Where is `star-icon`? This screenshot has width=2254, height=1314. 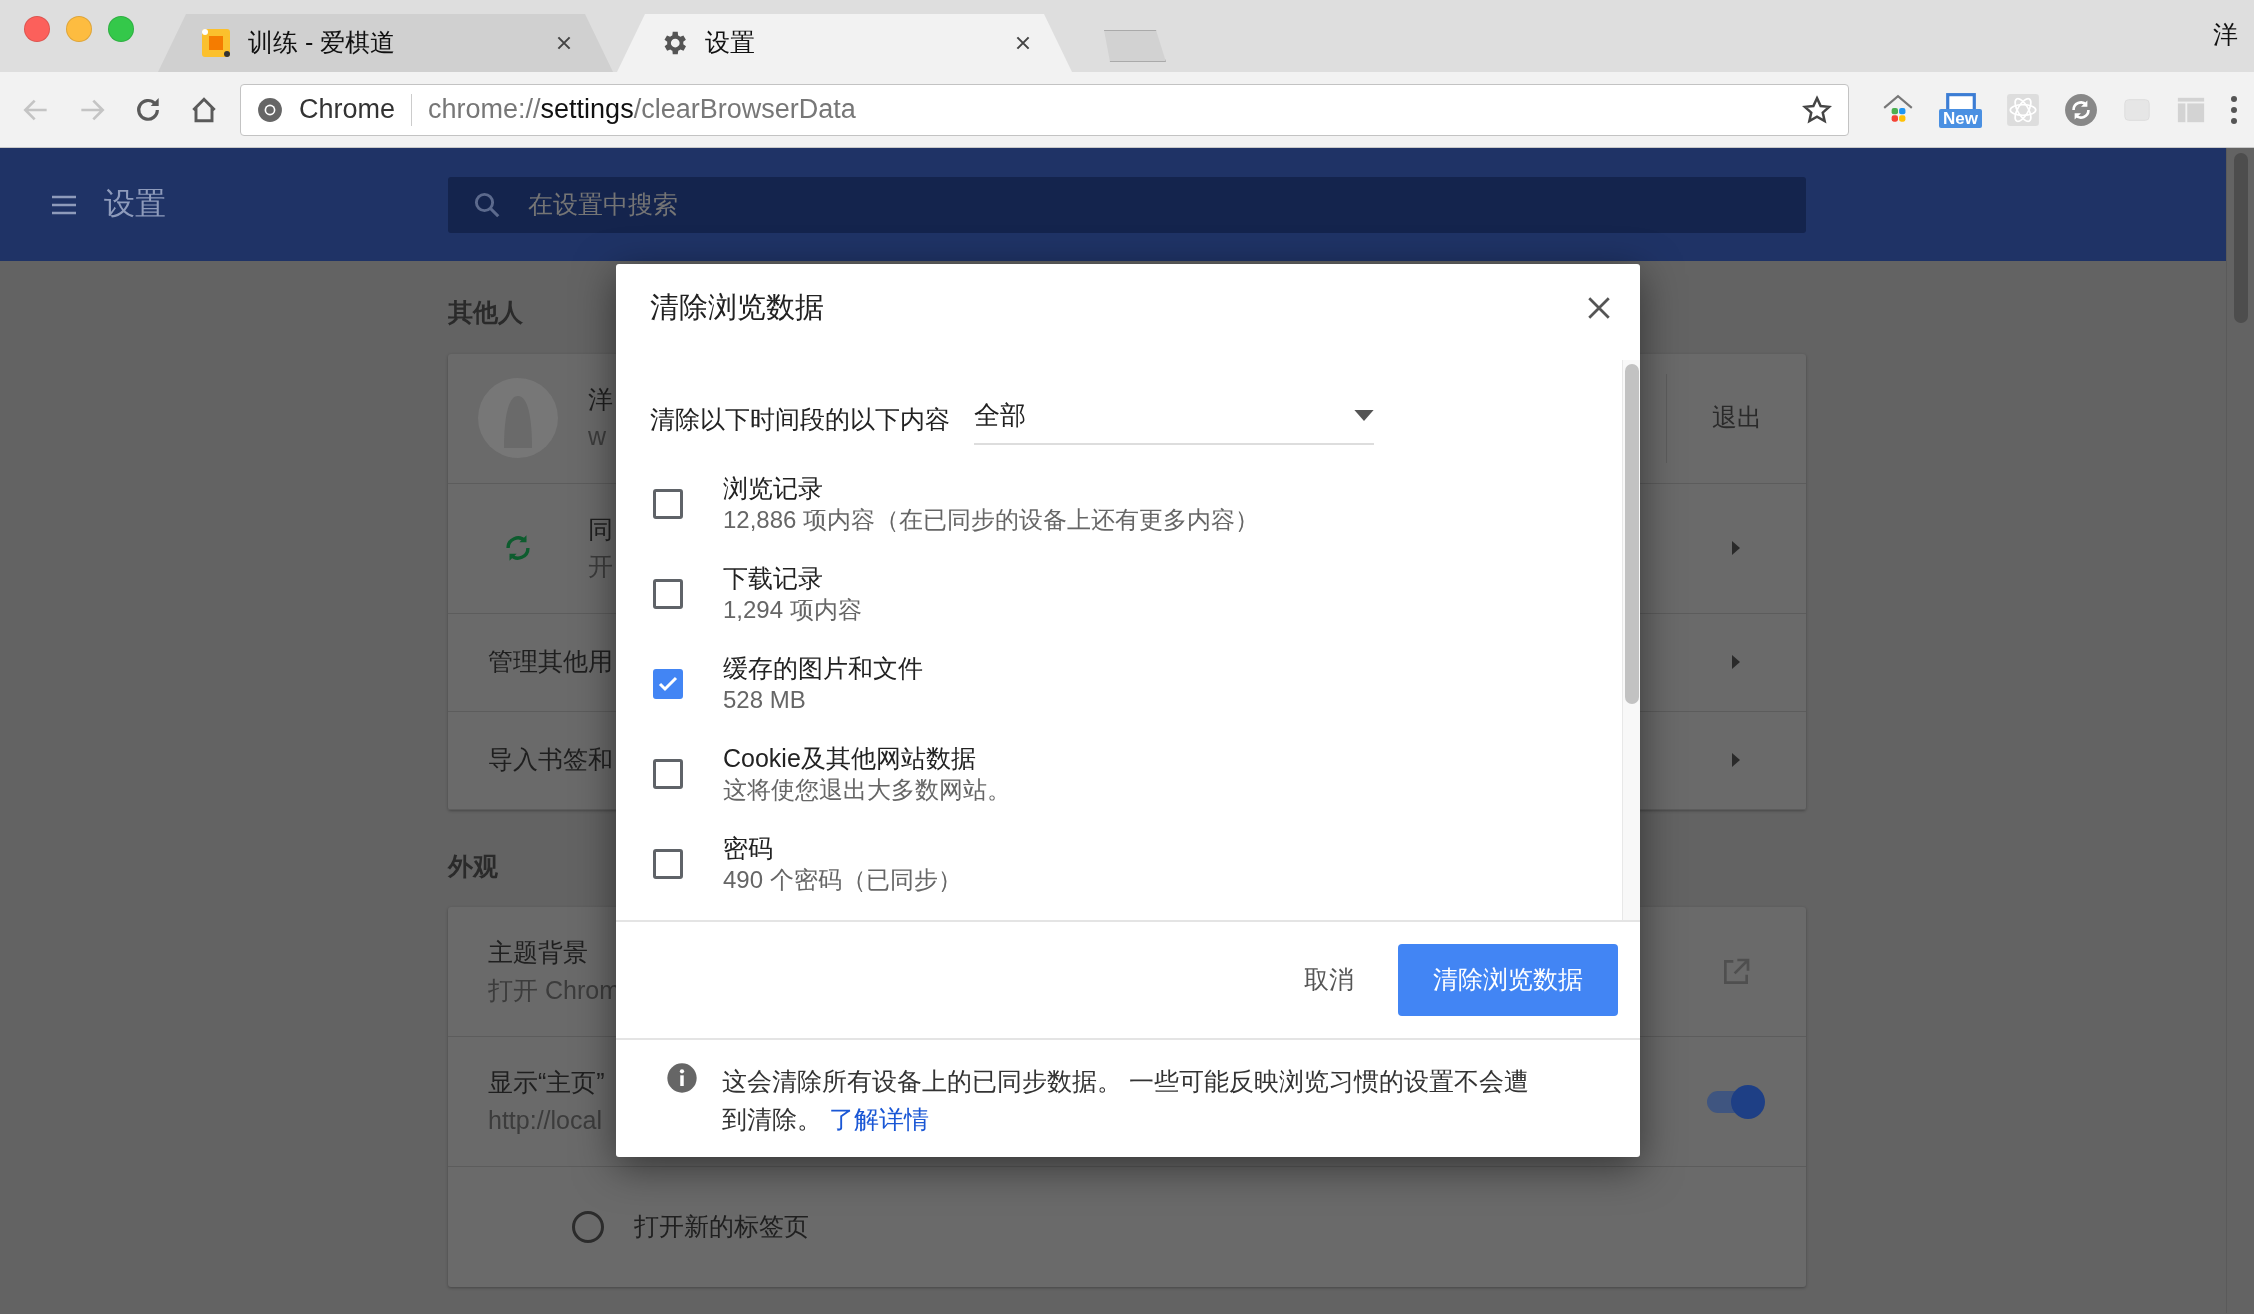 star-icon is located at coordinates (1817, 109).